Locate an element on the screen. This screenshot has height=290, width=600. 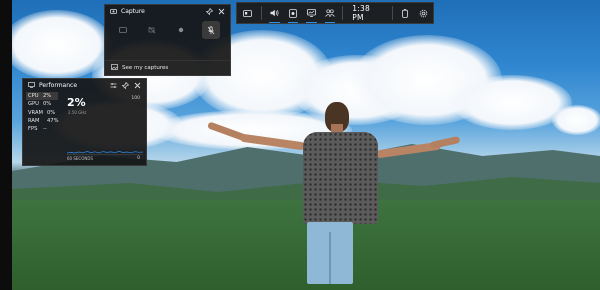
metric-row-ram: RAM 47% is located at coordinates (43, 121).